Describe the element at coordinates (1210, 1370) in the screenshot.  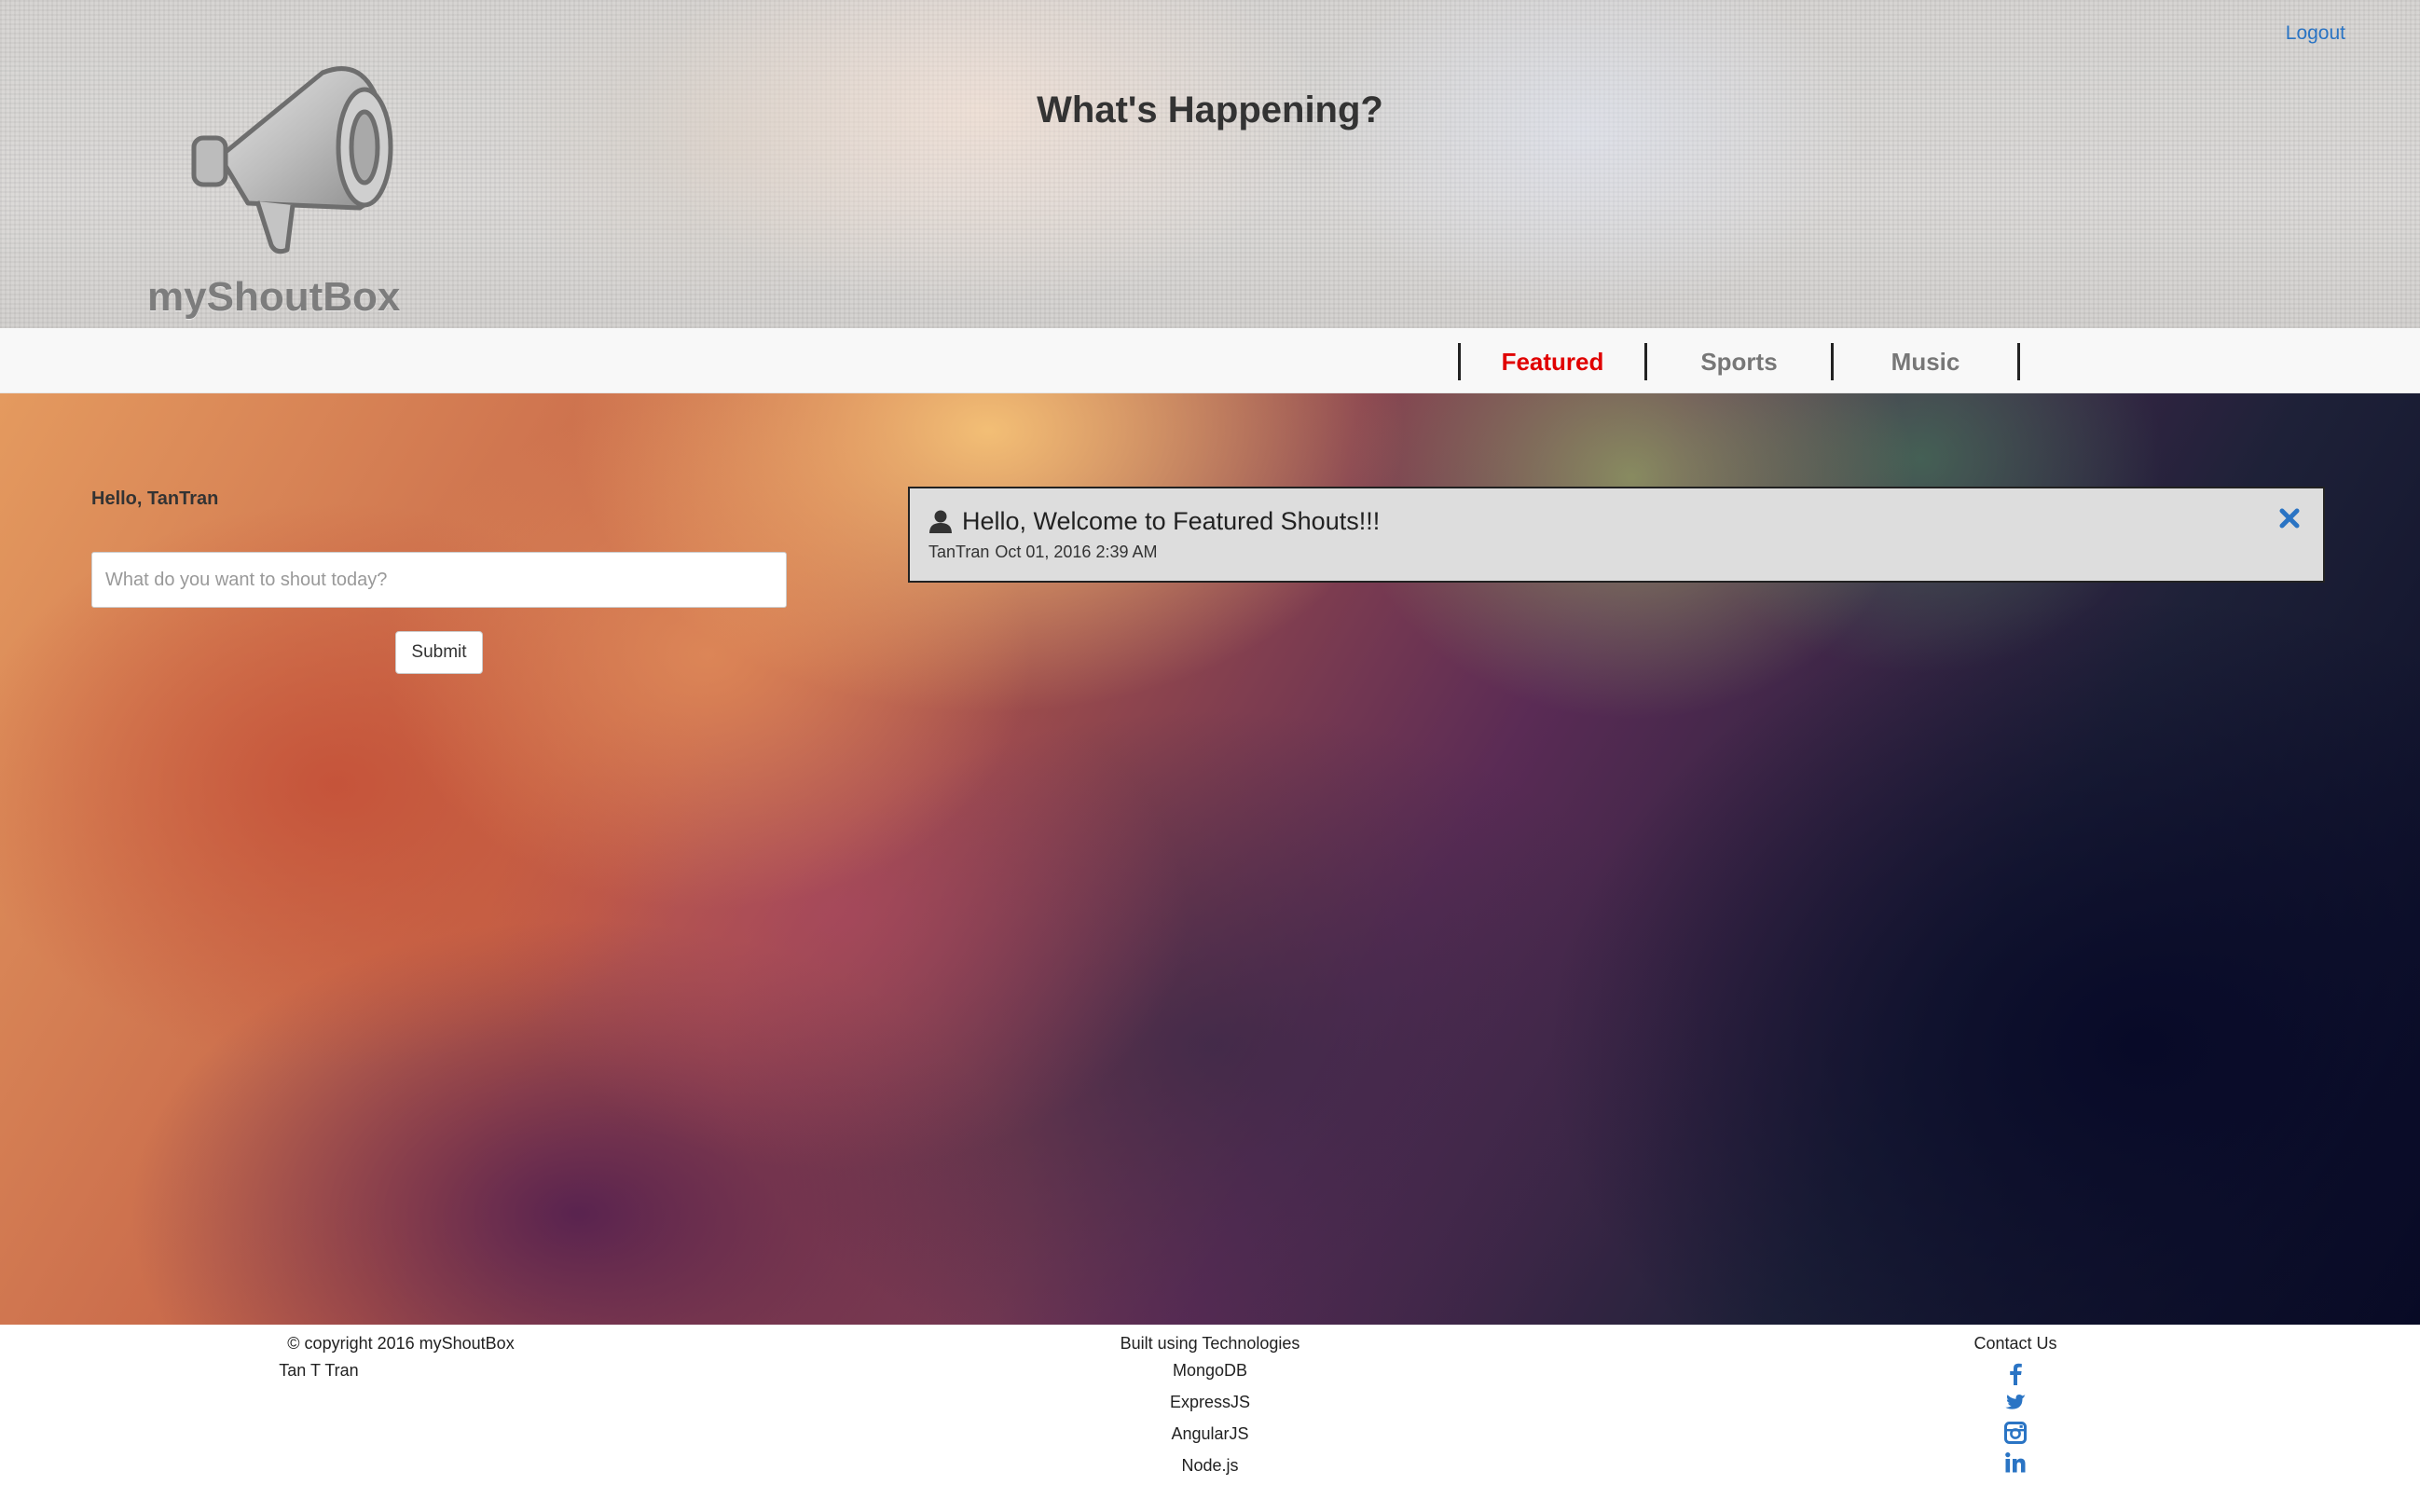
I see `tech-item: MongoDB` at that location.